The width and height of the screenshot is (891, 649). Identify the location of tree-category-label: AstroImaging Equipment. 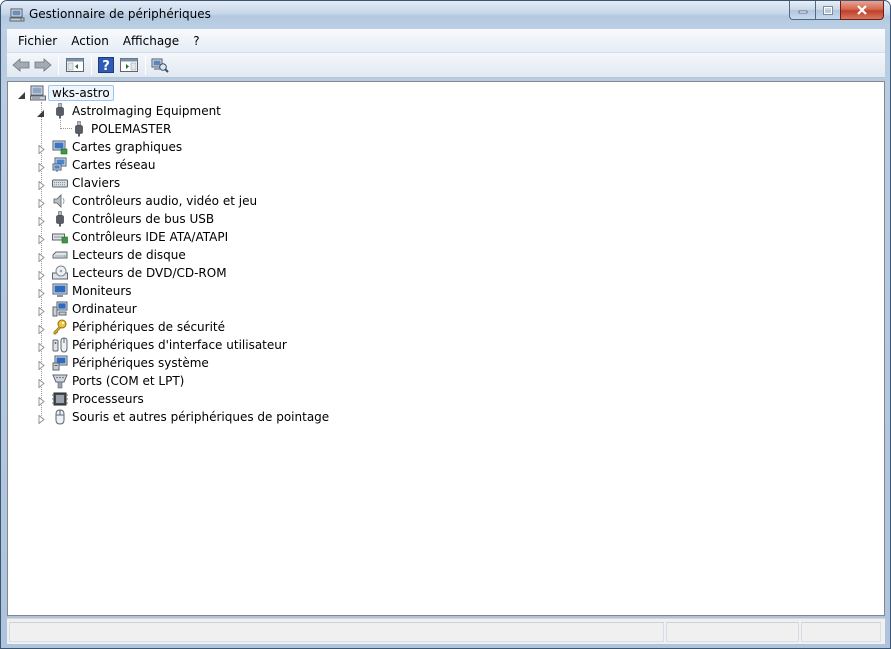
(146, 111).